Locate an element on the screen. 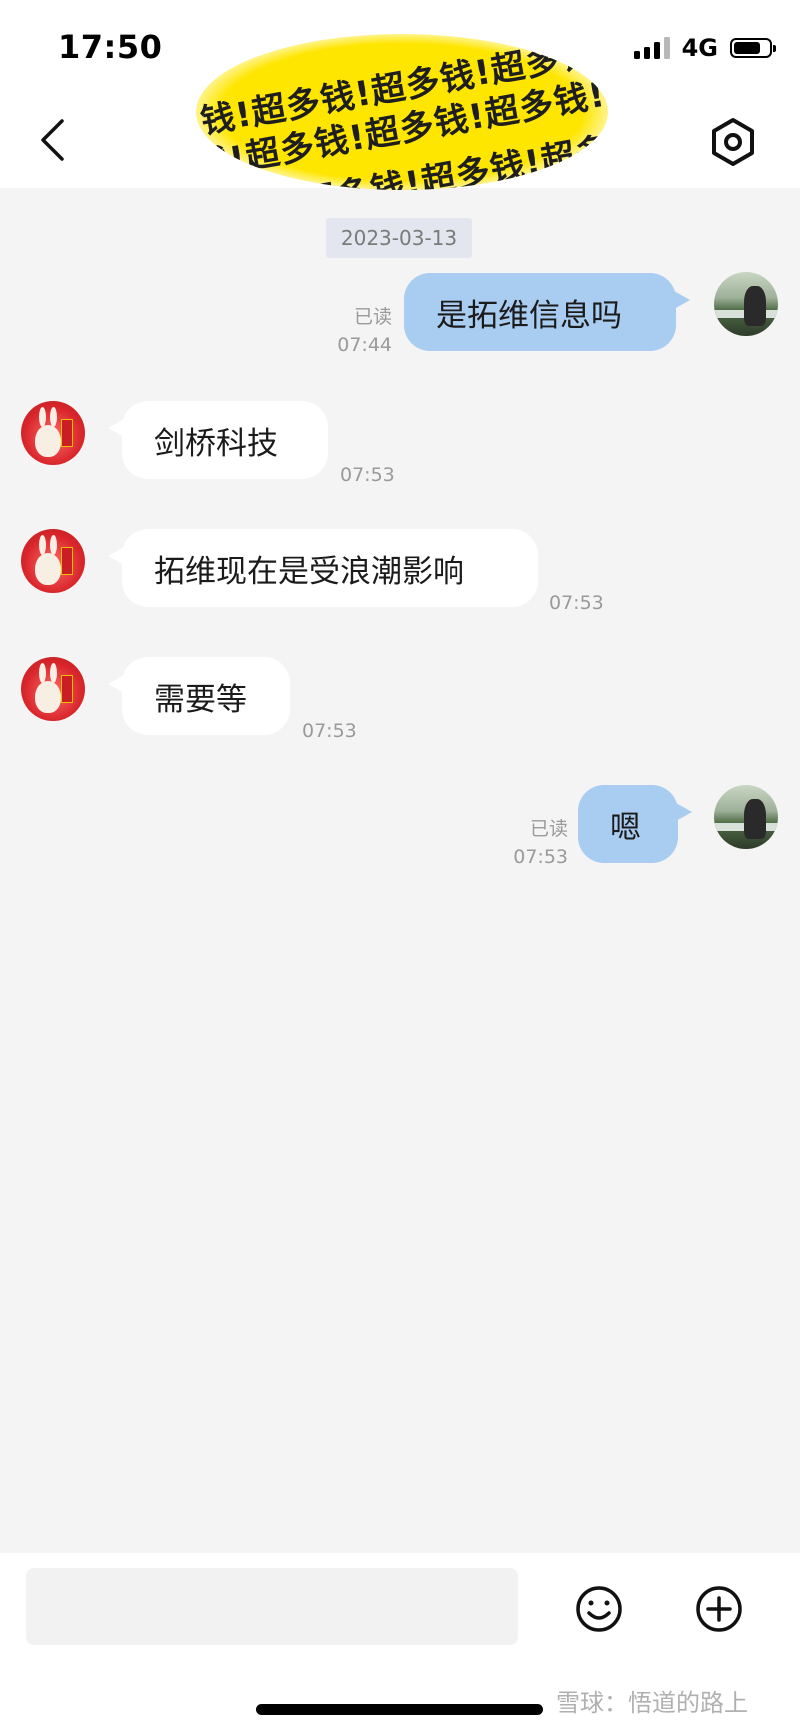 This screenshot has width=800, height=1732. settings-hexagon-icon is located at coordinates (733, 142).